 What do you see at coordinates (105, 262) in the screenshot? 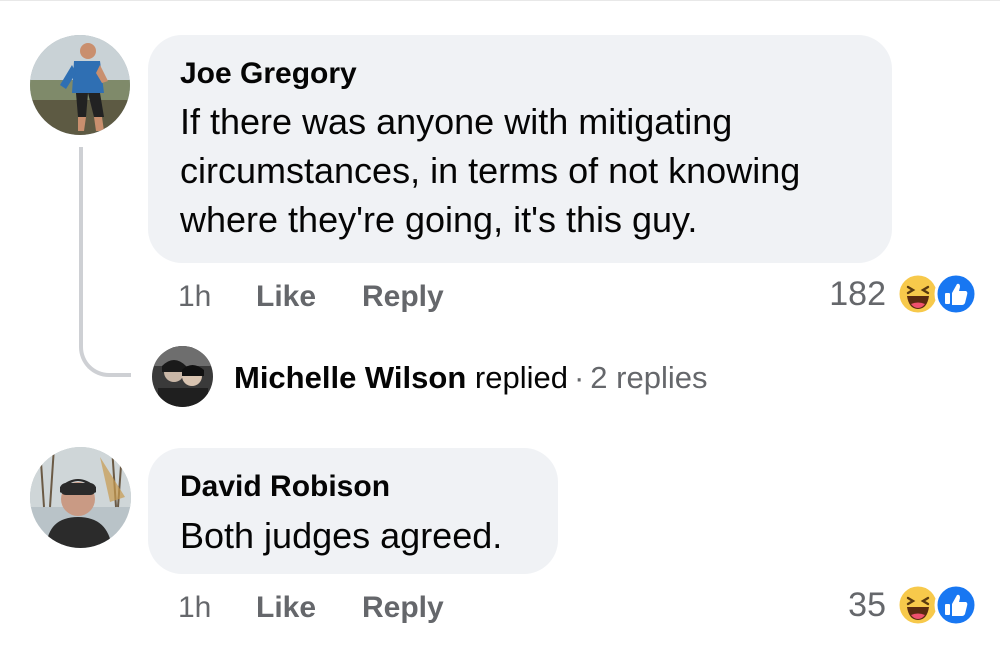
I see `thread-connector` at bounding box center [105, 262].